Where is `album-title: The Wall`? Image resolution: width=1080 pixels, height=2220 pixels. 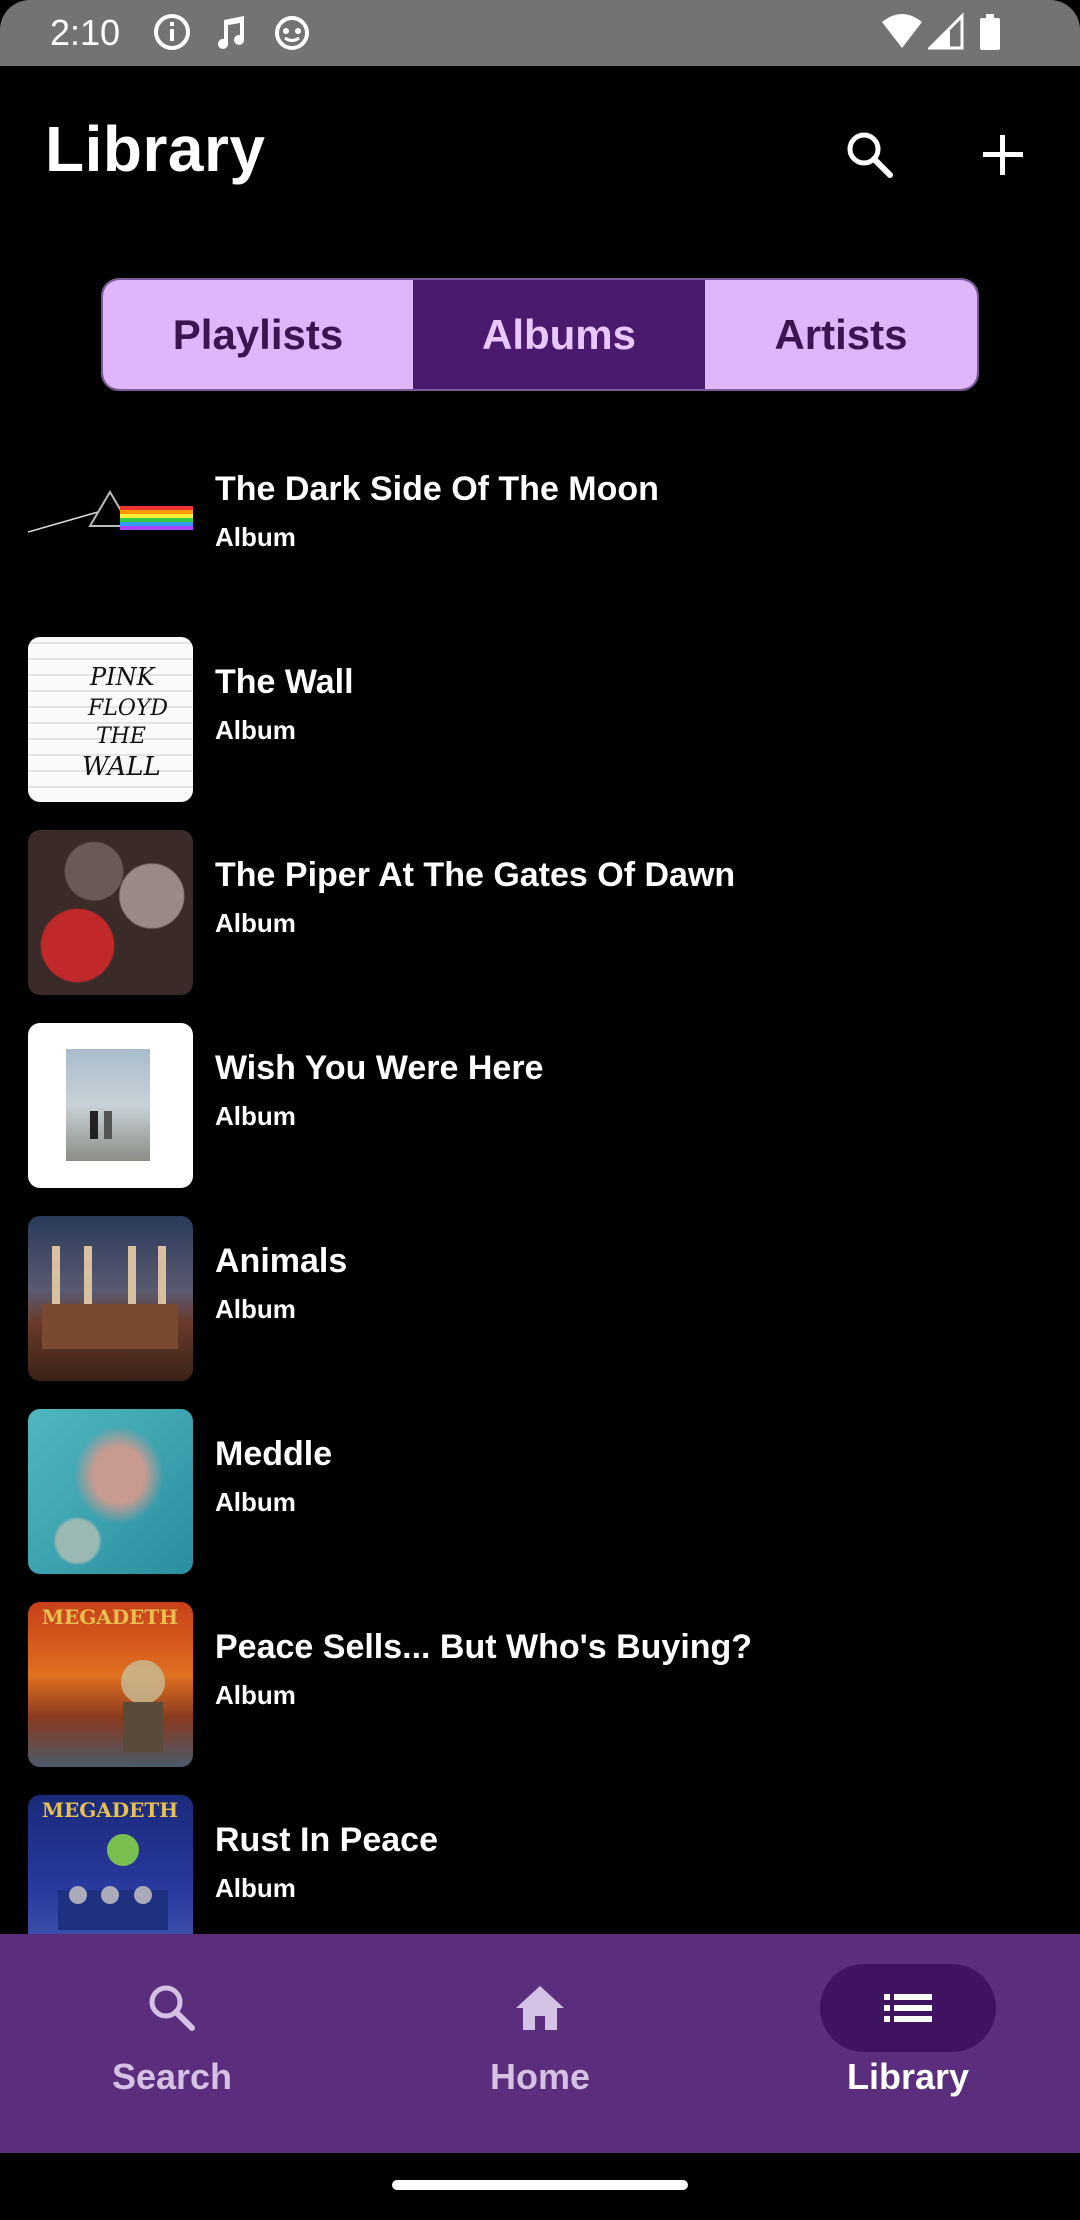 album-title: The Wall is located at coordinates (284, 682).